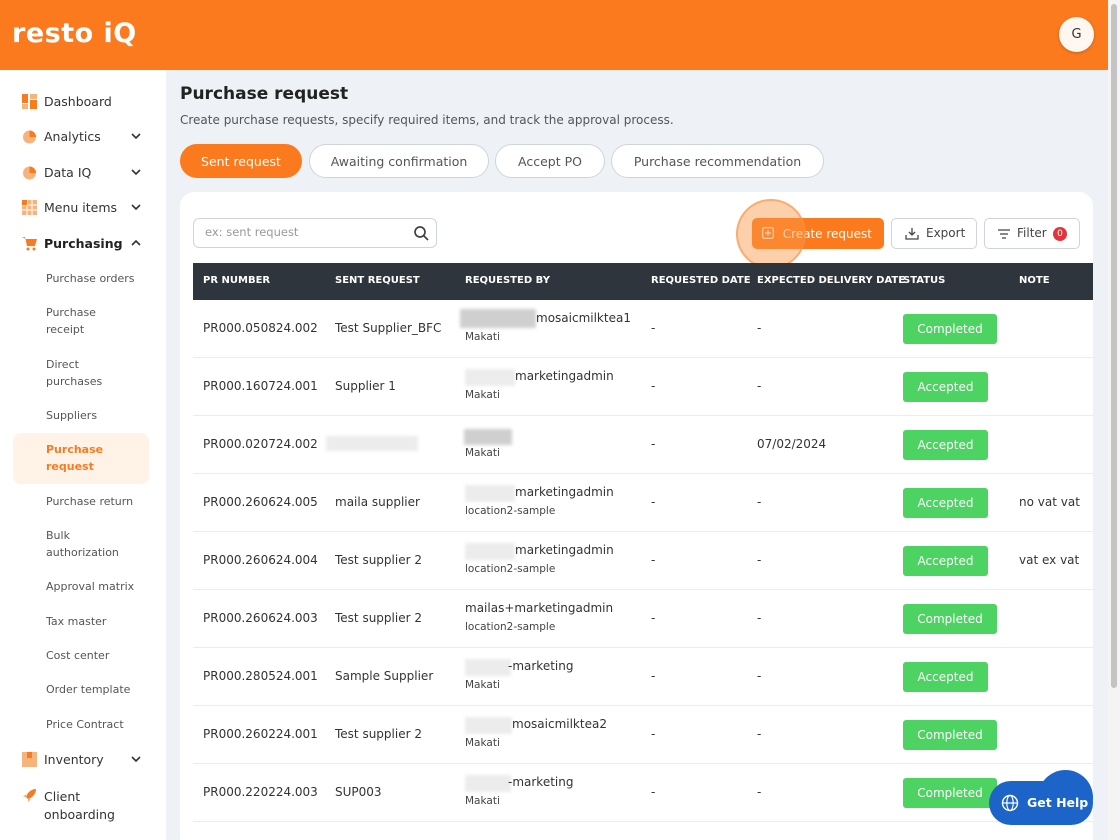  I want to click on tab-awaiting-confirmation: Awaiting confirmation, so click(399, 161).